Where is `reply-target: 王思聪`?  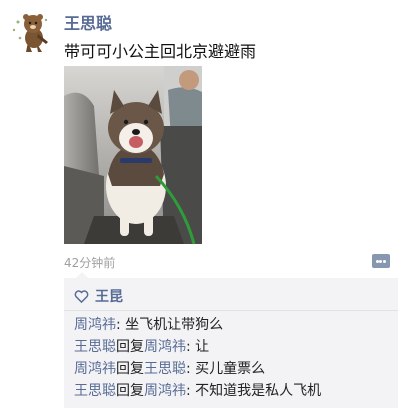 reply-target: 王思聪 is located at coordinates (165, 369).